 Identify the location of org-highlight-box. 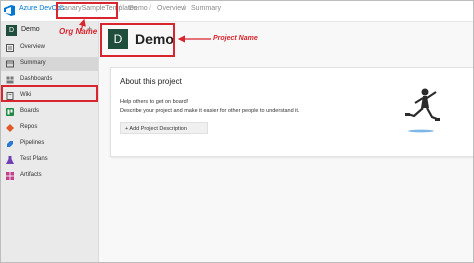
(87, 10).